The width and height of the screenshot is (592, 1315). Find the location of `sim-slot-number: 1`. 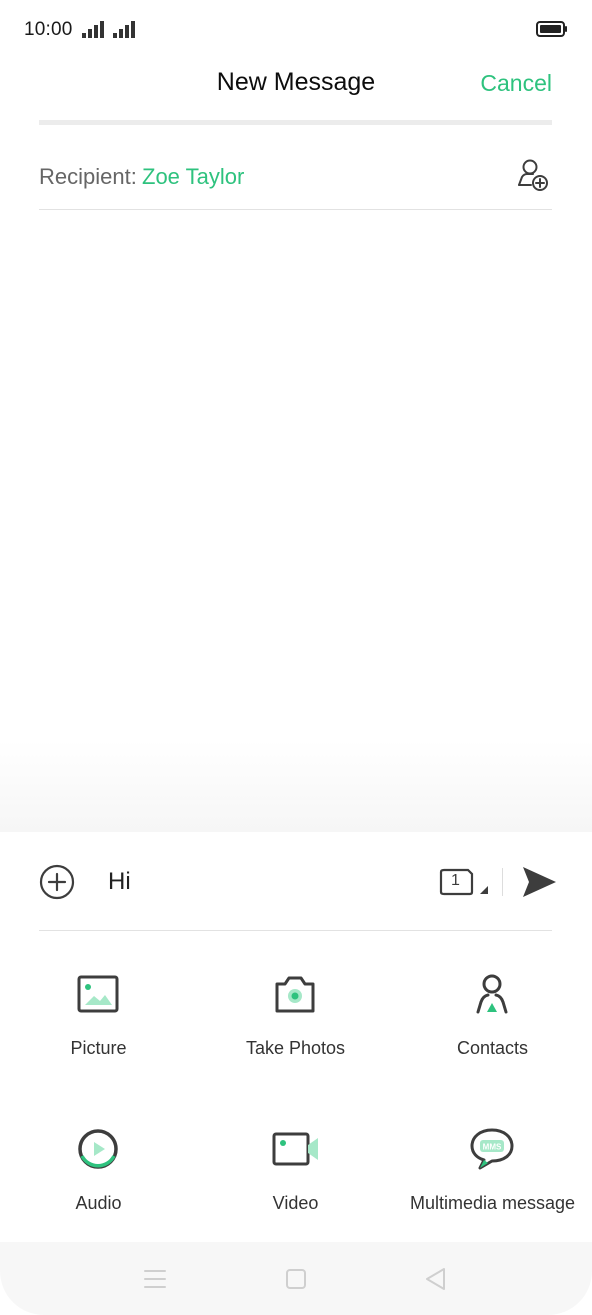

sim-slot-number: 1 is located at coordinates (455, 880).